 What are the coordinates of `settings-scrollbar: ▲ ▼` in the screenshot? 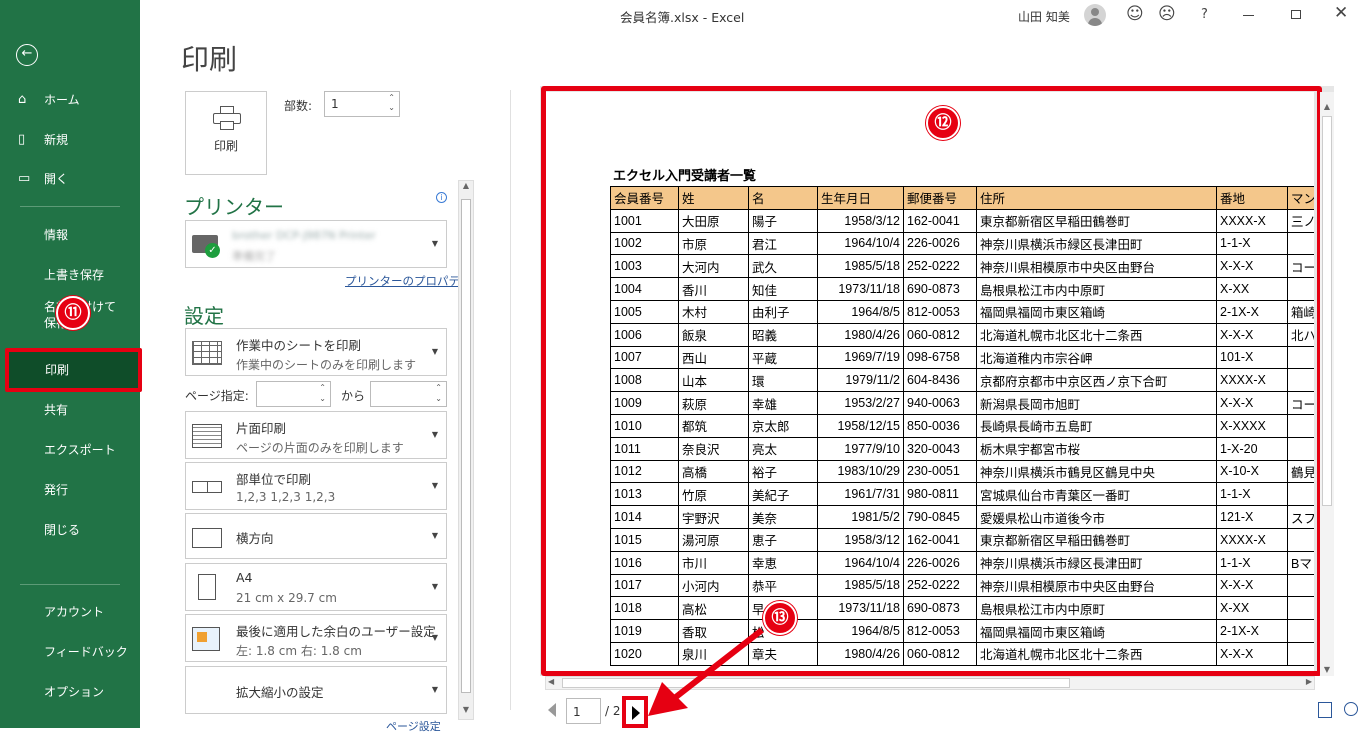 It's located at (466, 450).